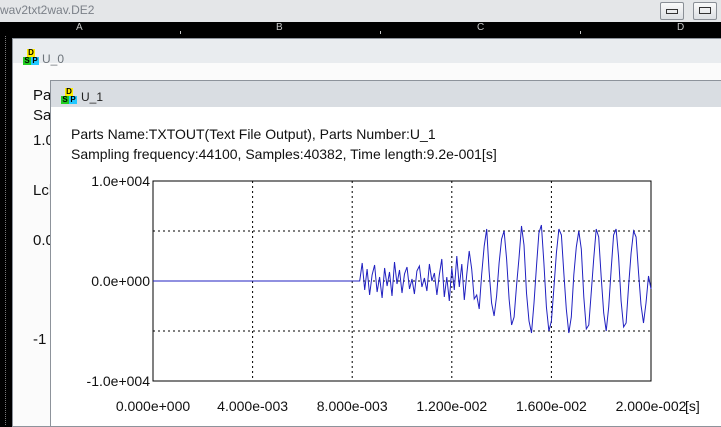 The image size is (721, 427). I want to click on x-tick-label: 4.000e-003, so click(252, 406).